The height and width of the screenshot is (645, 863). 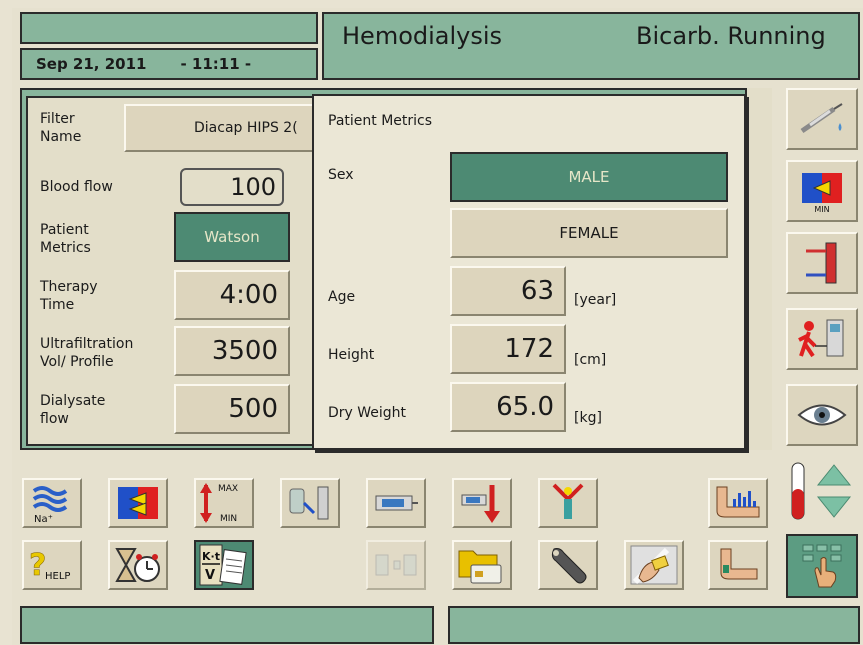 What do you see at coordinates (169, 64) in the screenshot?
I see `date-time-bar: Sep 21, 2011 - 11:11 -` at bounding box center [169, 64].